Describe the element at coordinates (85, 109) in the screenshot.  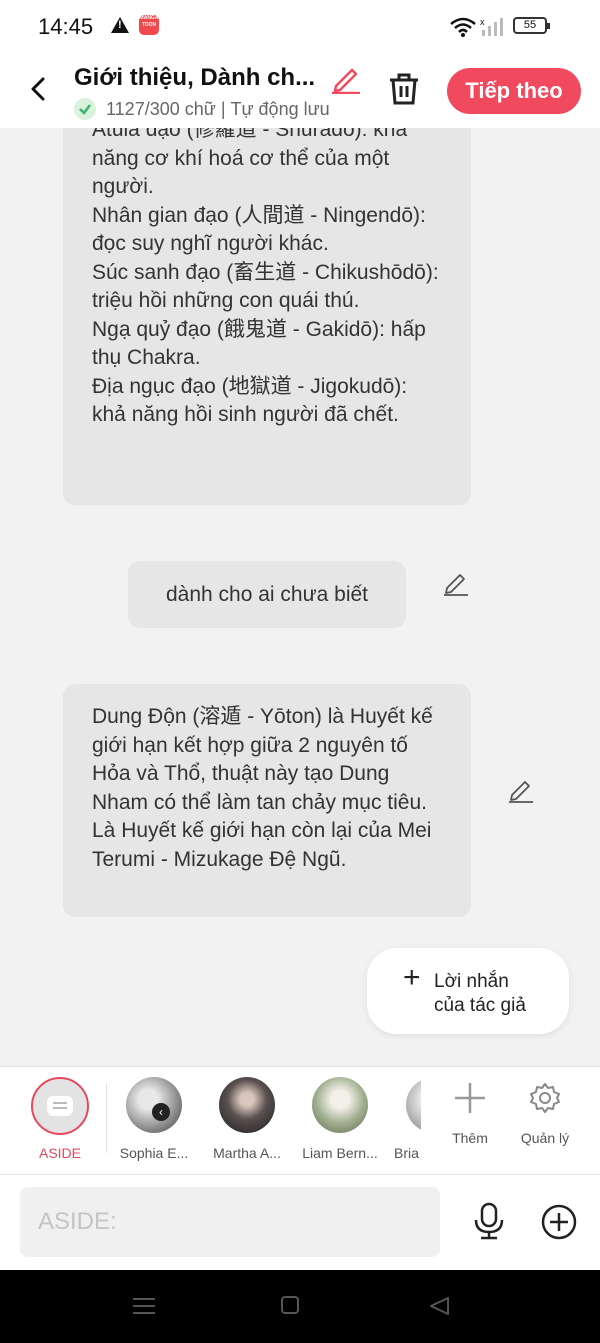
I see `check-icon` at that location.